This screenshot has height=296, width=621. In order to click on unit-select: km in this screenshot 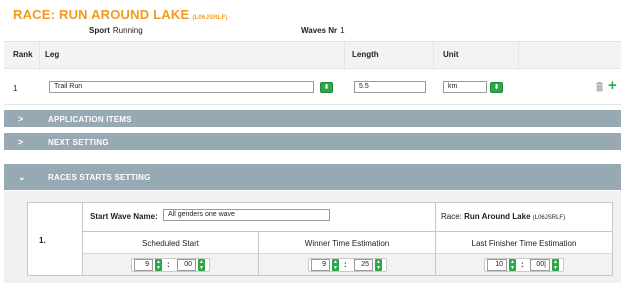, I will do `click(465, 87)`.